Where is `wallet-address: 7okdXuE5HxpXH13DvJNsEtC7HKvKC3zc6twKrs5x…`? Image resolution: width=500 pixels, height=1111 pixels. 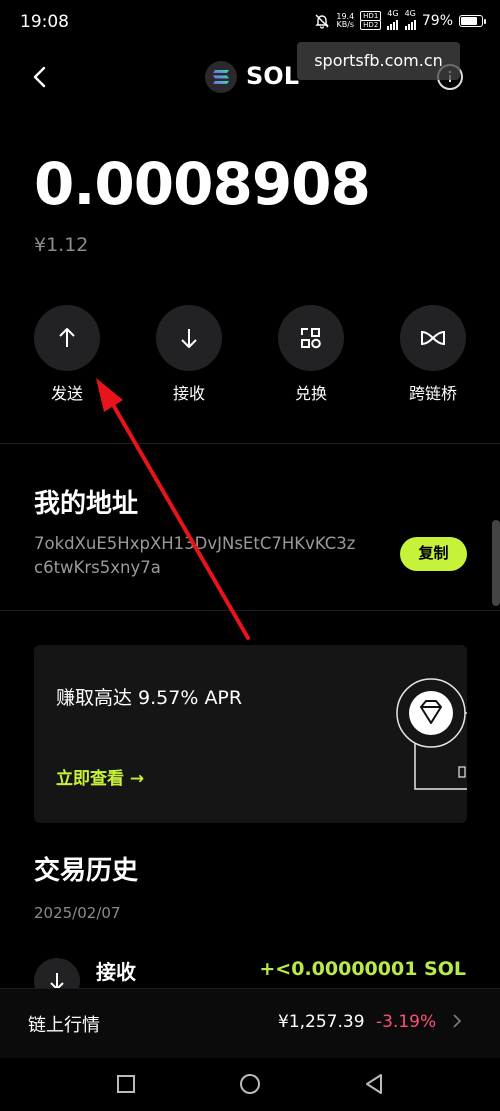 wallet-address: 7okdXuE5HxpXH13DvJNsEtC7HKvKC3zc6twKrs5x… is located at coordinates (195, 555).